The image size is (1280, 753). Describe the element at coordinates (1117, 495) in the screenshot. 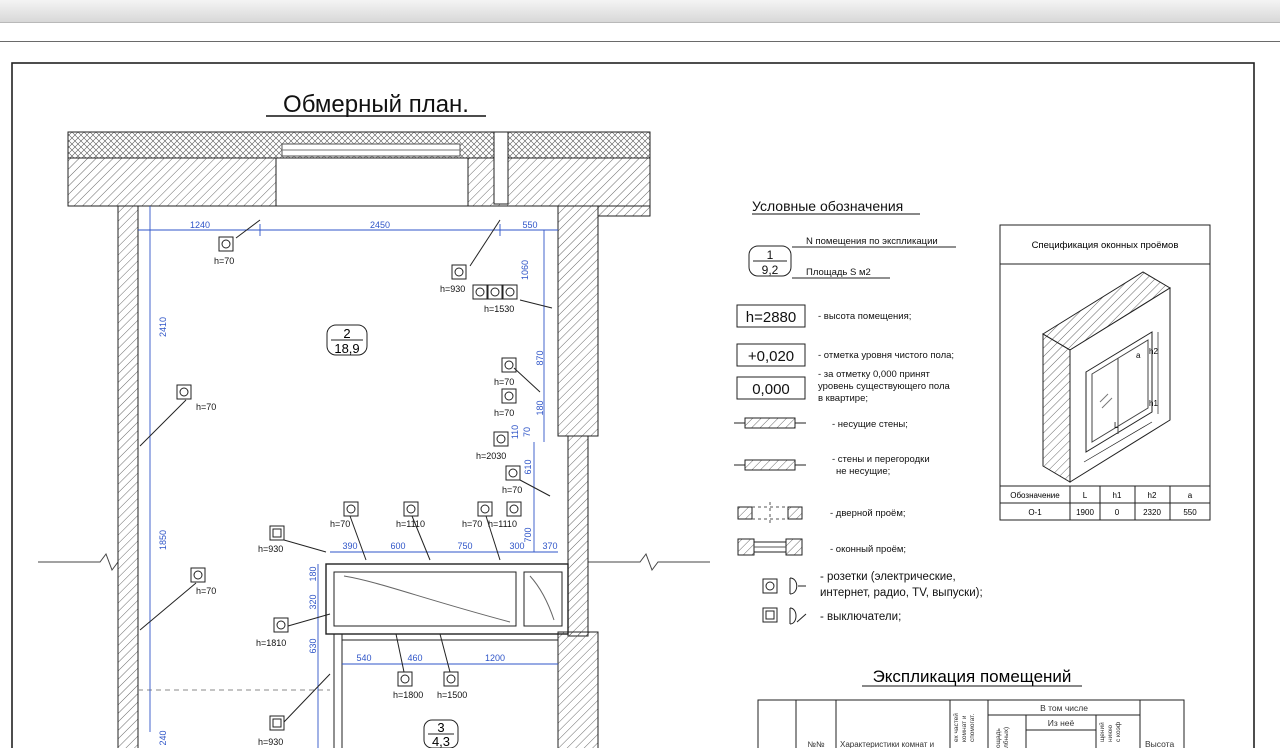

I see `spec-hdr-h1: h1` at that location.